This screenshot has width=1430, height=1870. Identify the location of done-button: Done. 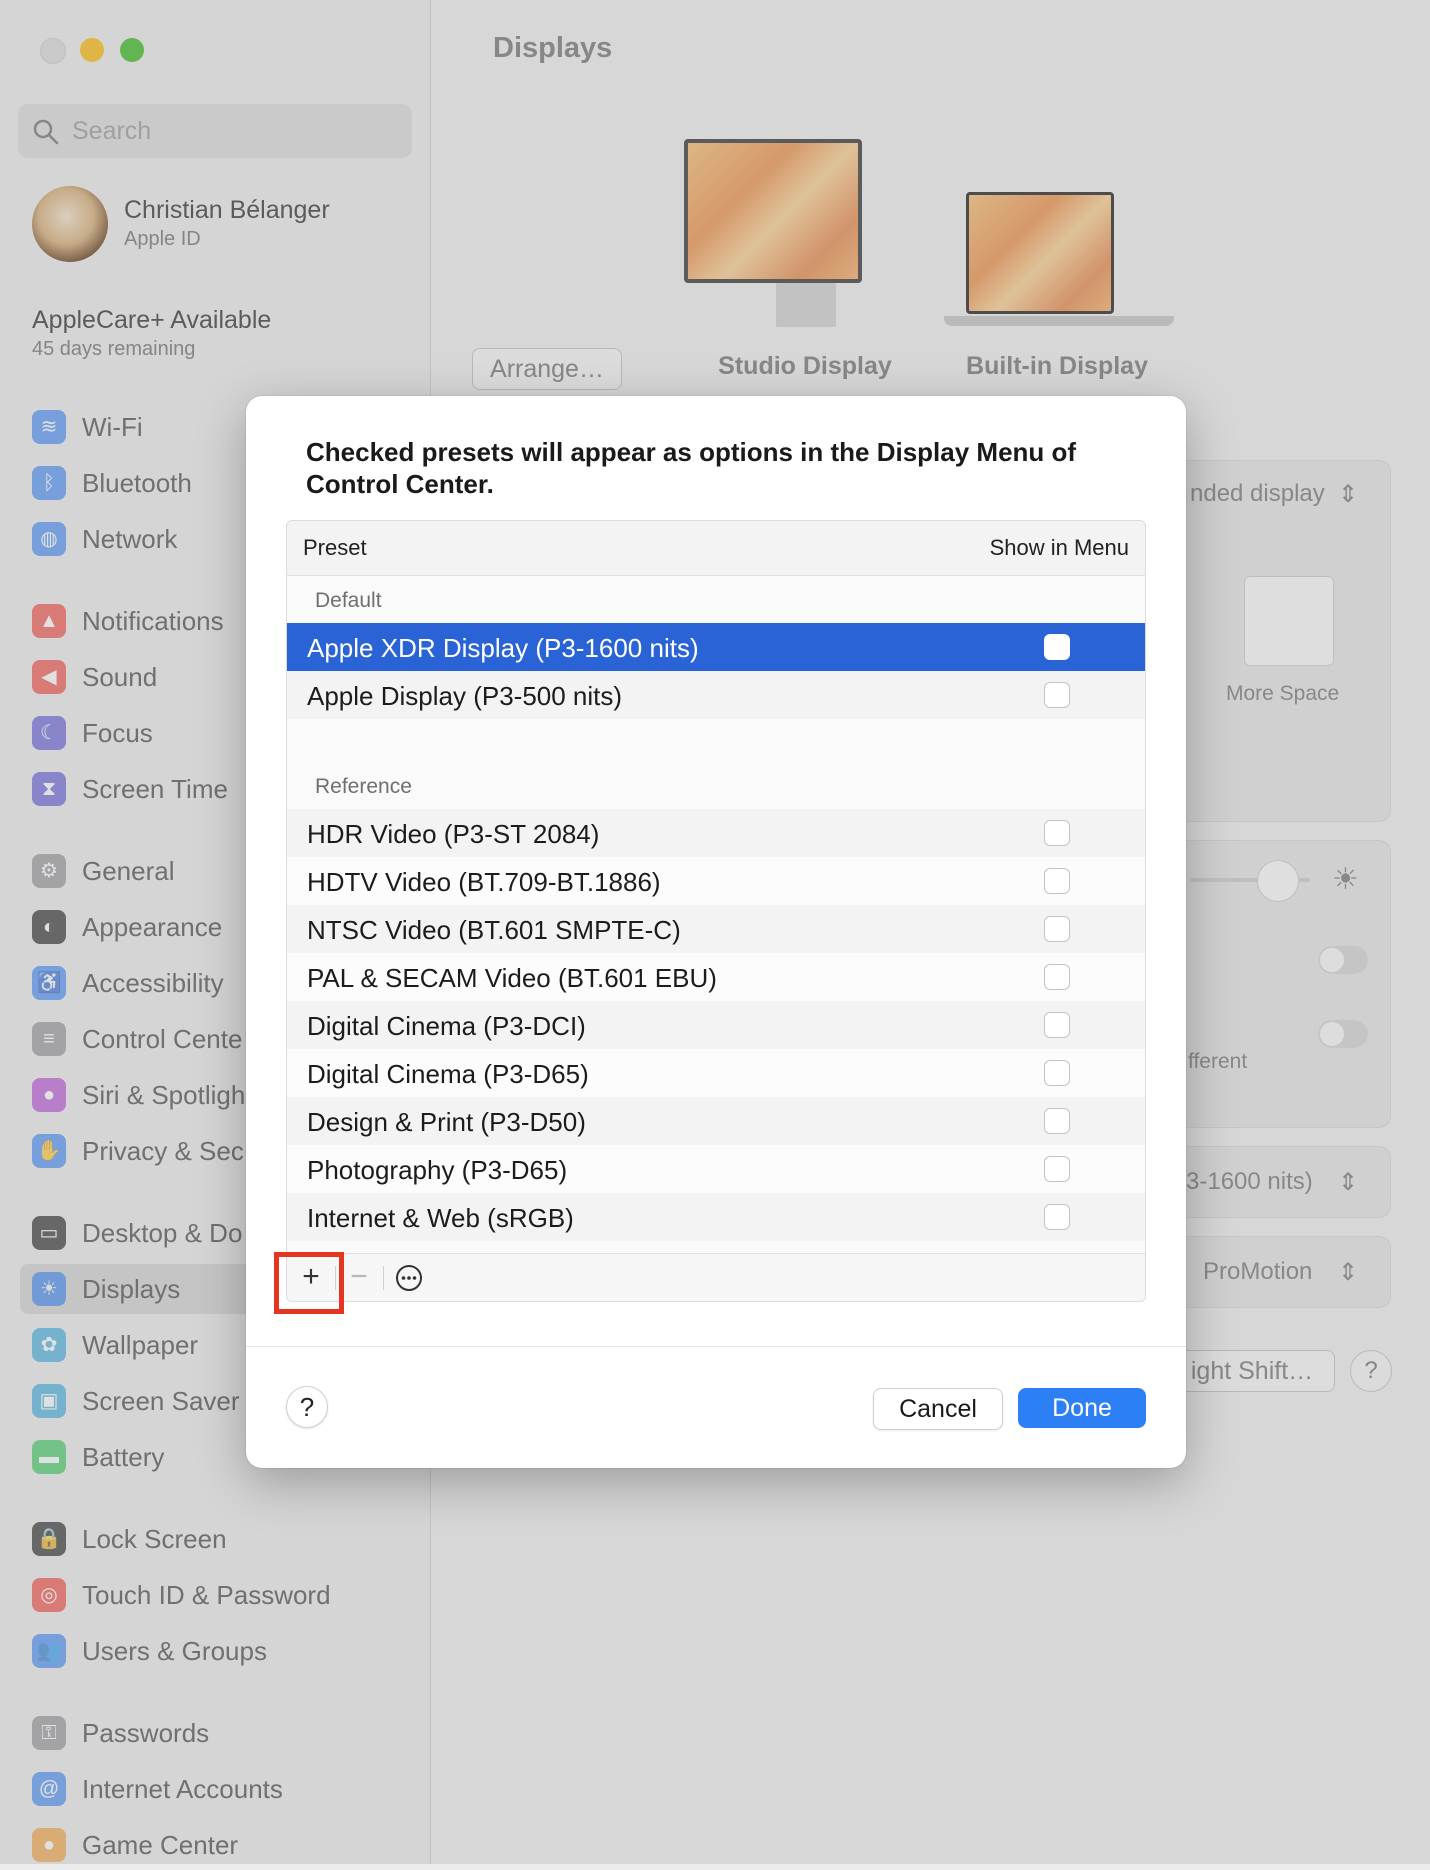
(1082, 1408).